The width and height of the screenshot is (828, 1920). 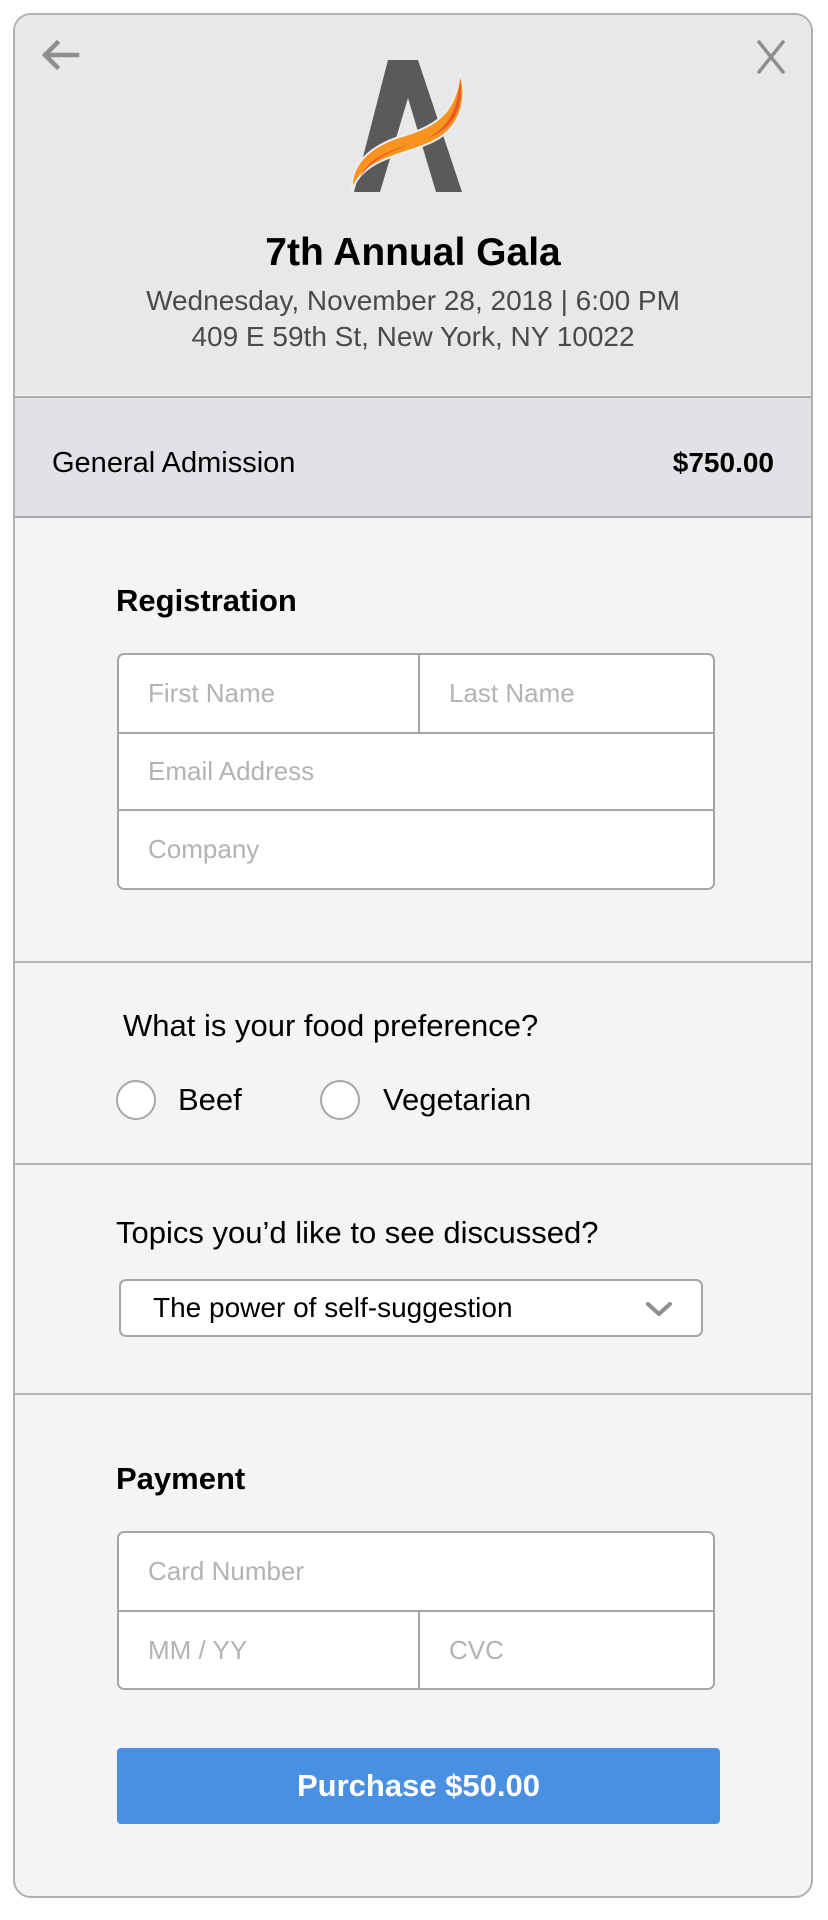 I want to click on card-number-field, so click(x=416, y=1571).